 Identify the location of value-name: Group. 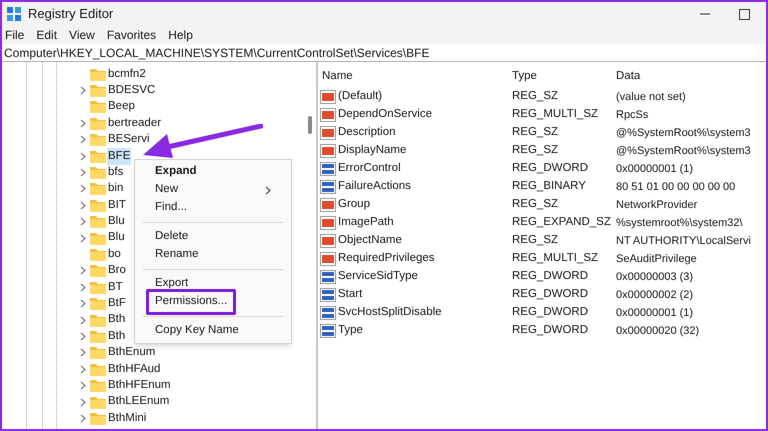
(354, 205).